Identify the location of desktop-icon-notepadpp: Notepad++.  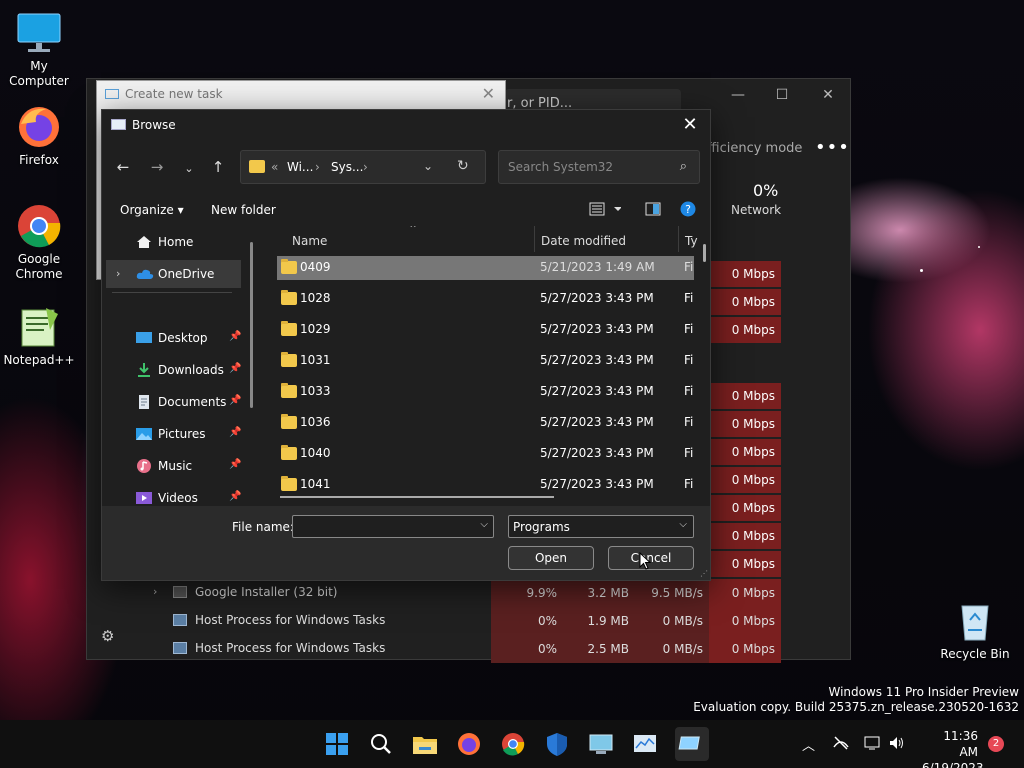
(39, 336).